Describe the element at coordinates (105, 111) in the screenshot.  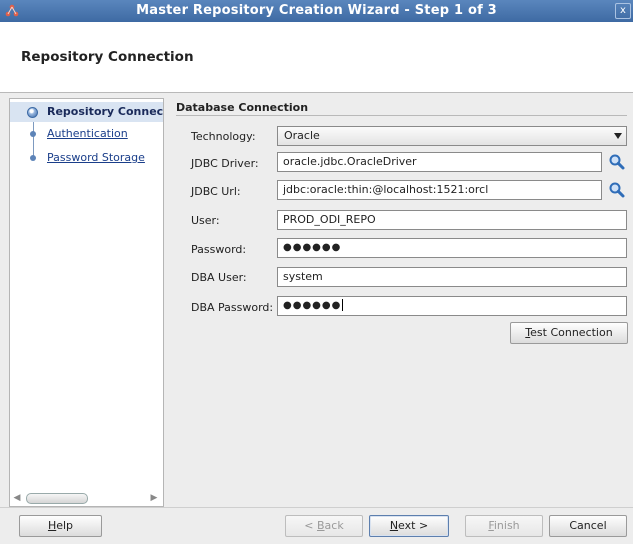
I see `step-label: Repository Connection` at that location.